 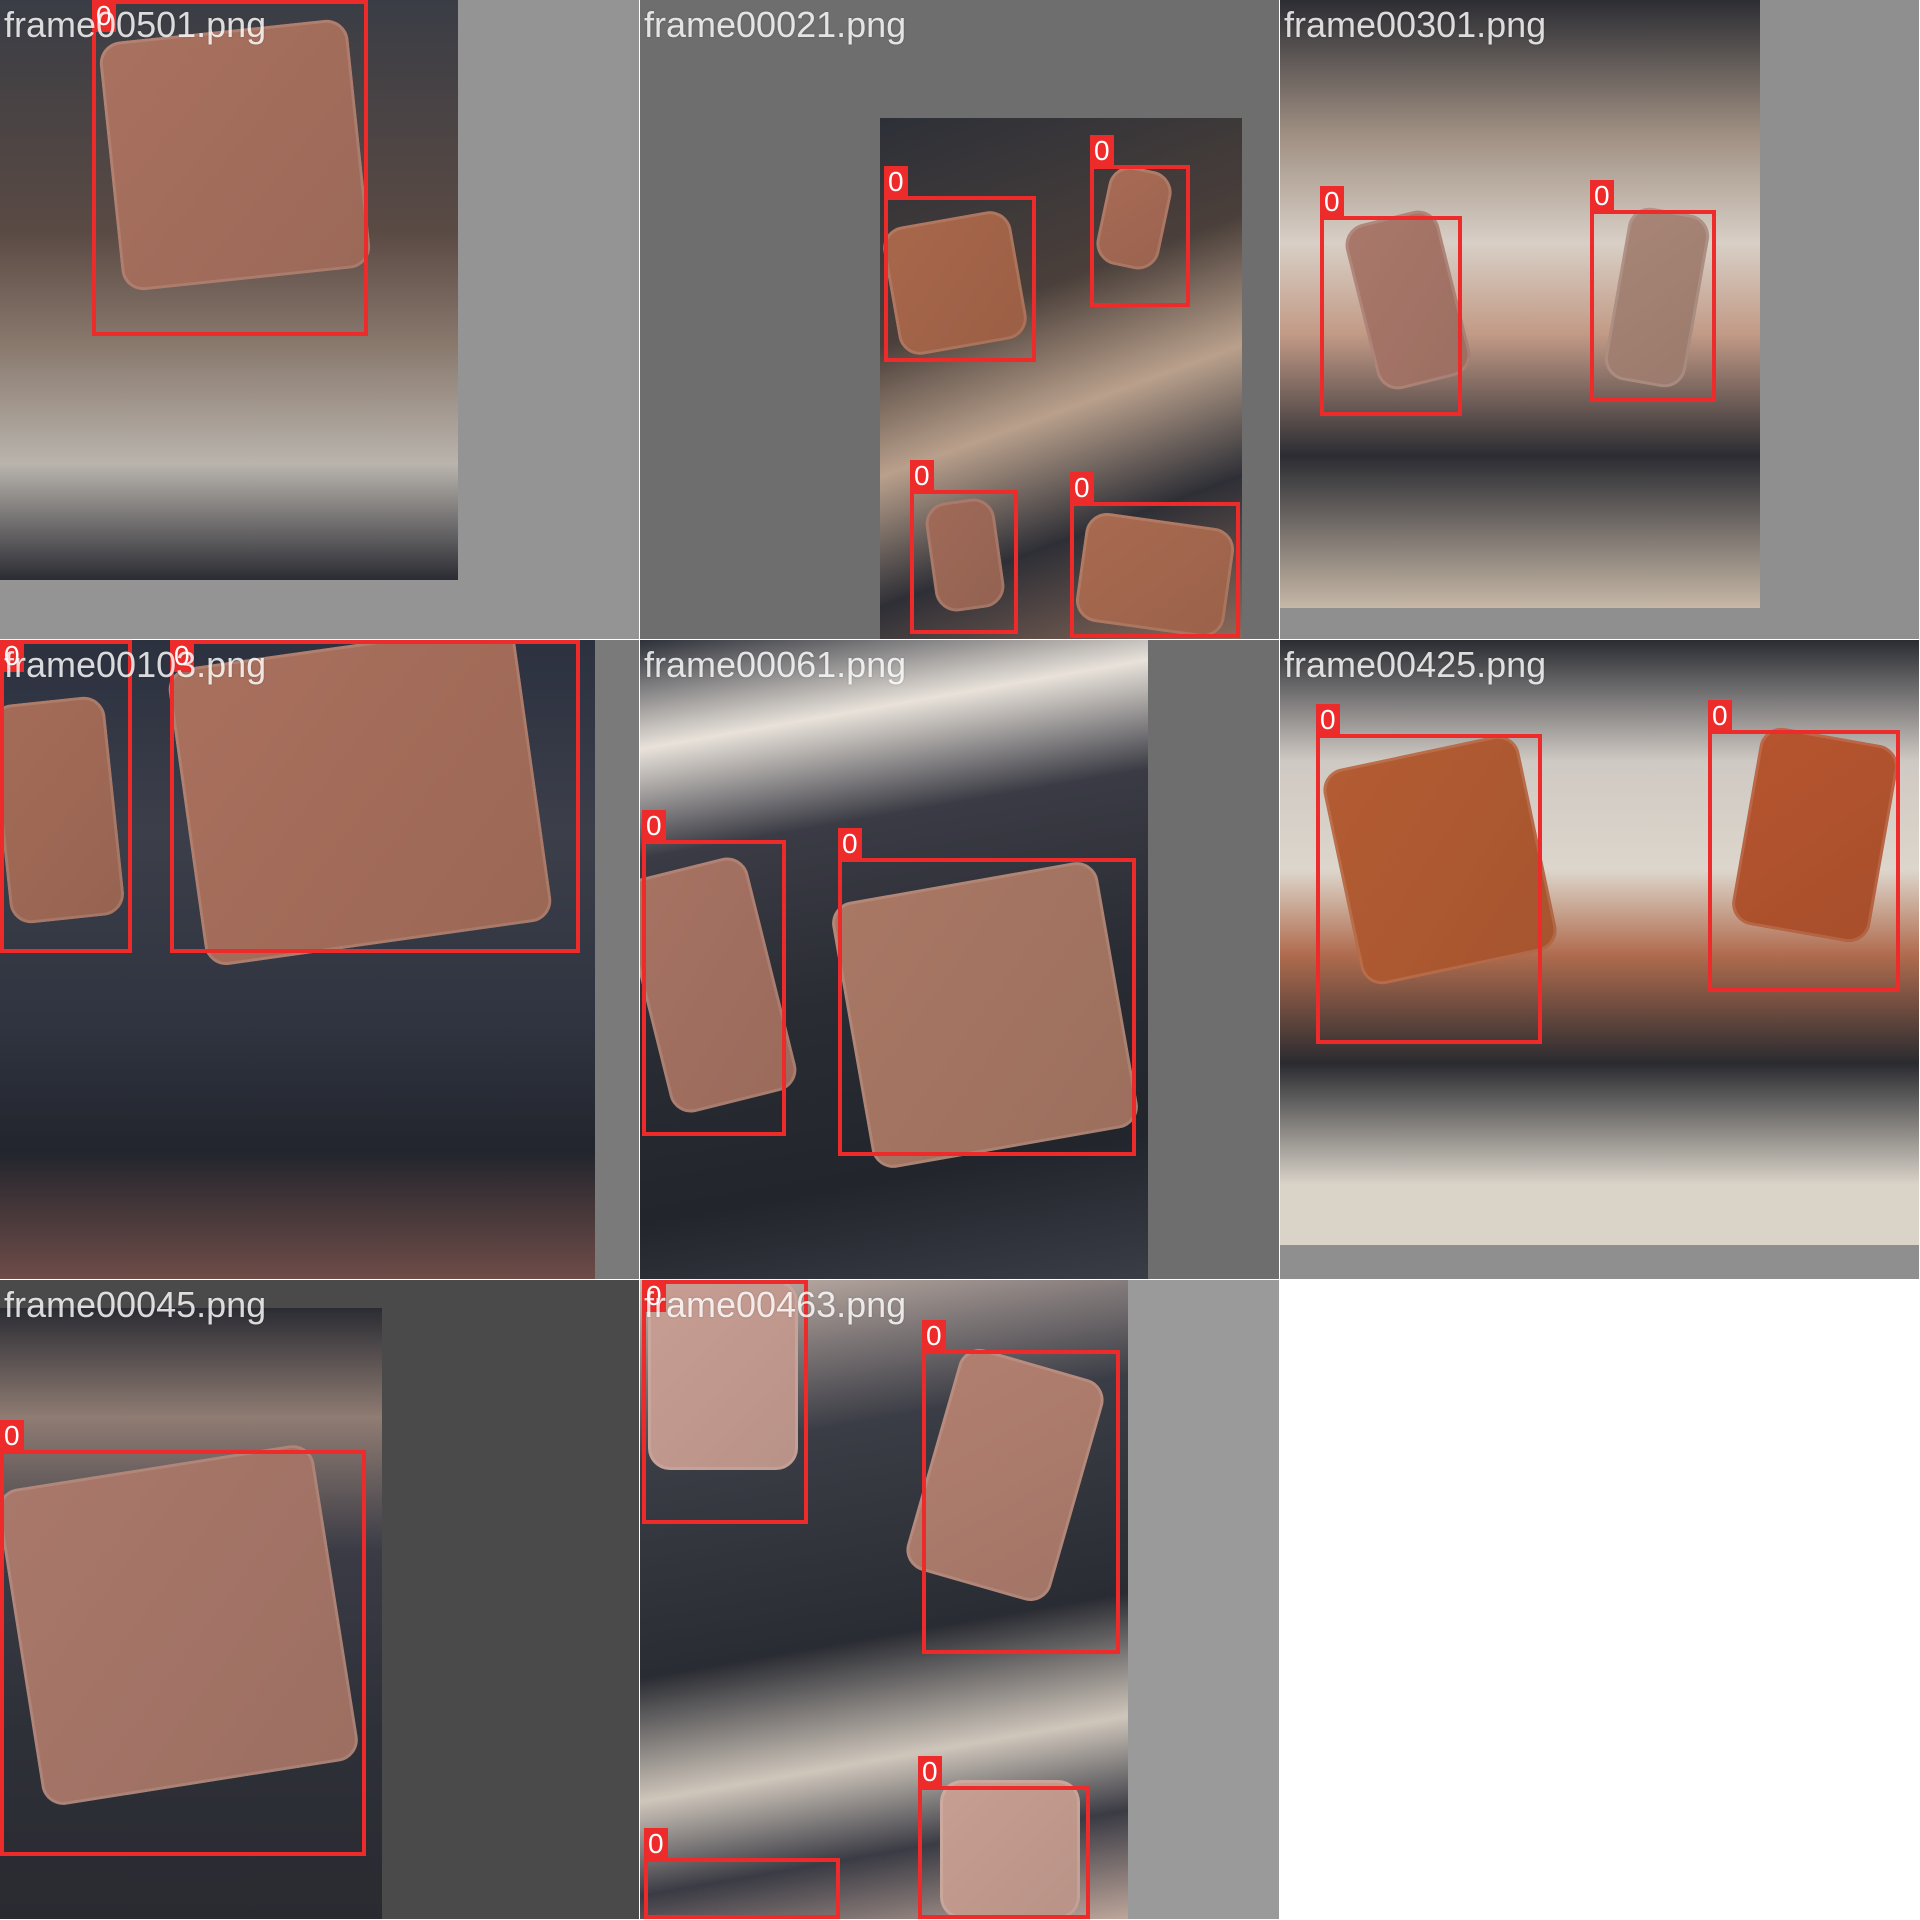 What do you see at coordinates (1415, 24) in the screenshot?
I see `frame-filename: frame00301.png` at bounding box center [1415, 24].